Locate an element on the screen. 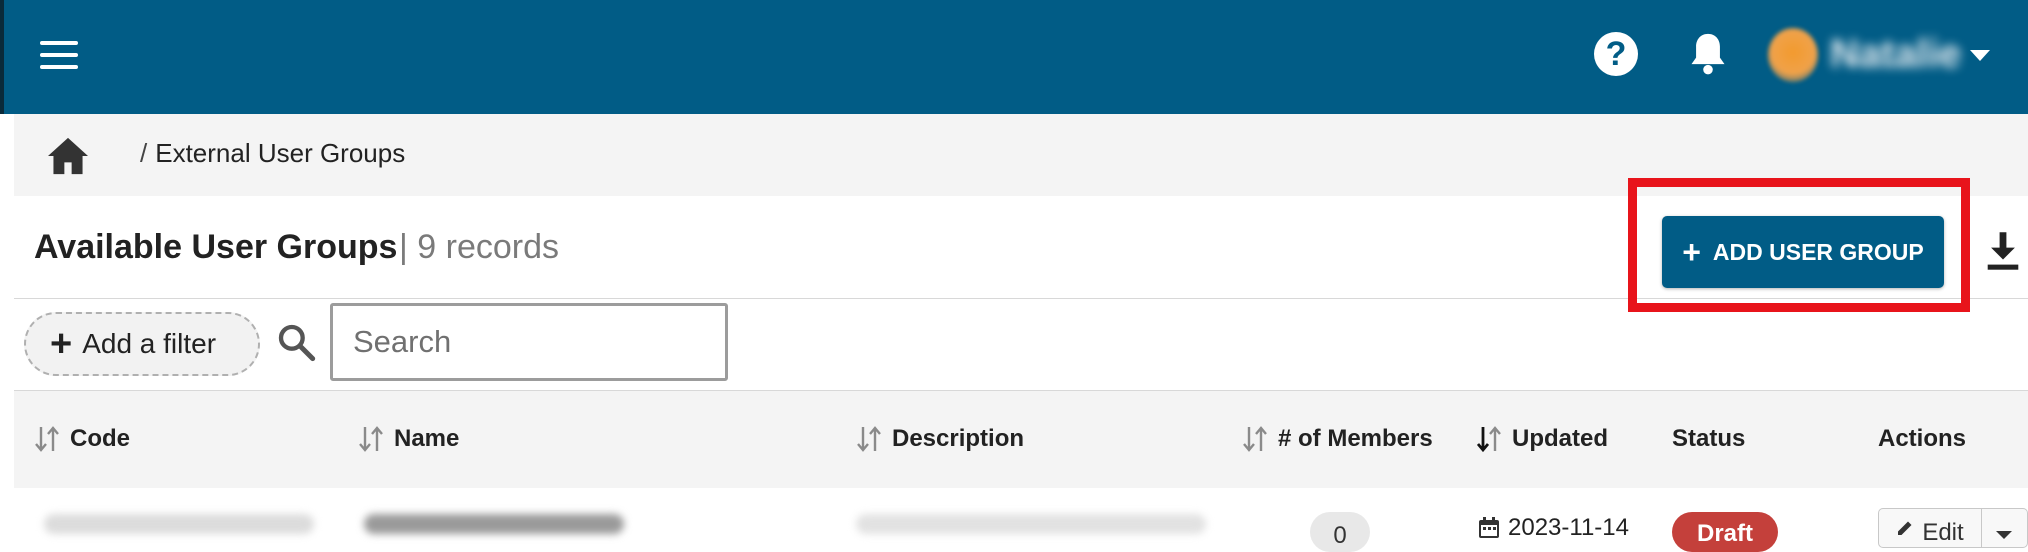  column-label: Description is located at coordinates (958, 438).